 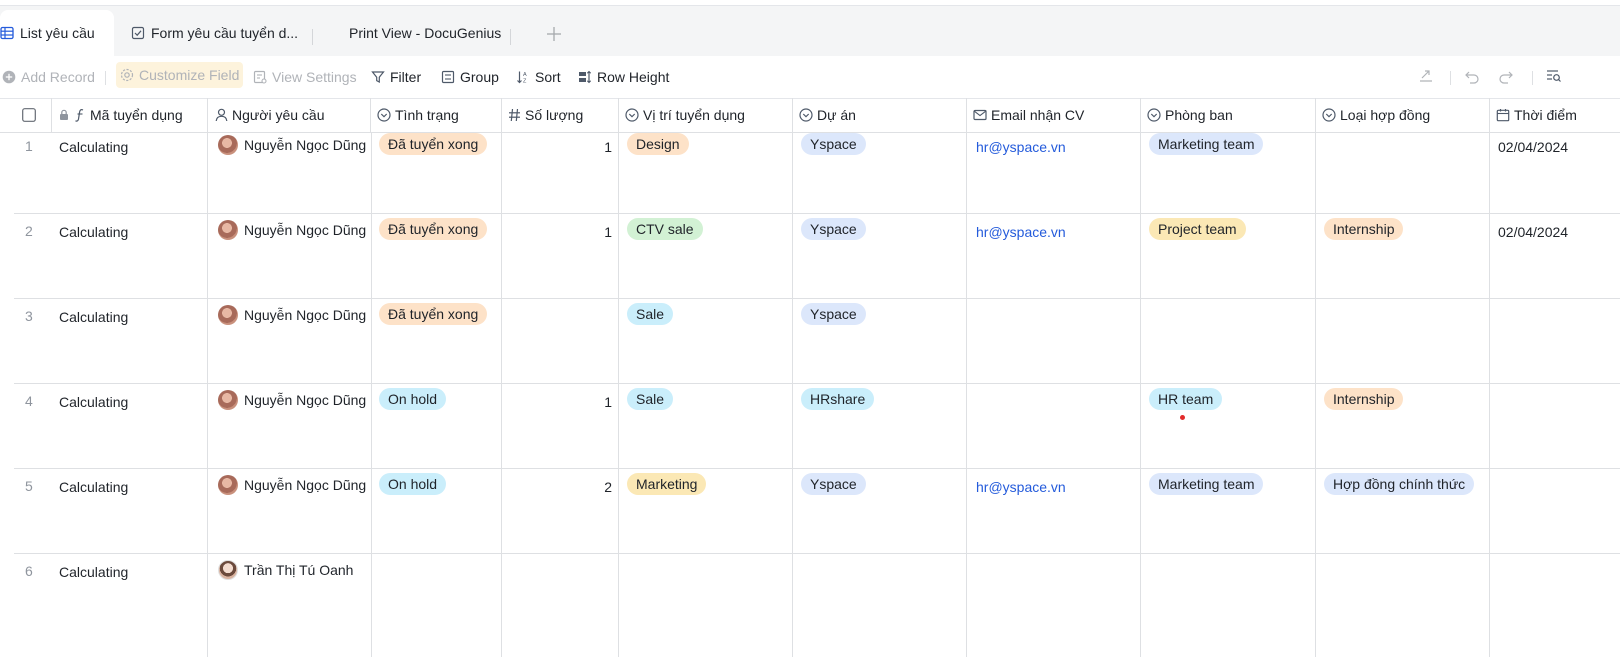 I want to click on column-header-nguoi-yeu-cau: Người yêu cầu, so click(x=289, y=115).